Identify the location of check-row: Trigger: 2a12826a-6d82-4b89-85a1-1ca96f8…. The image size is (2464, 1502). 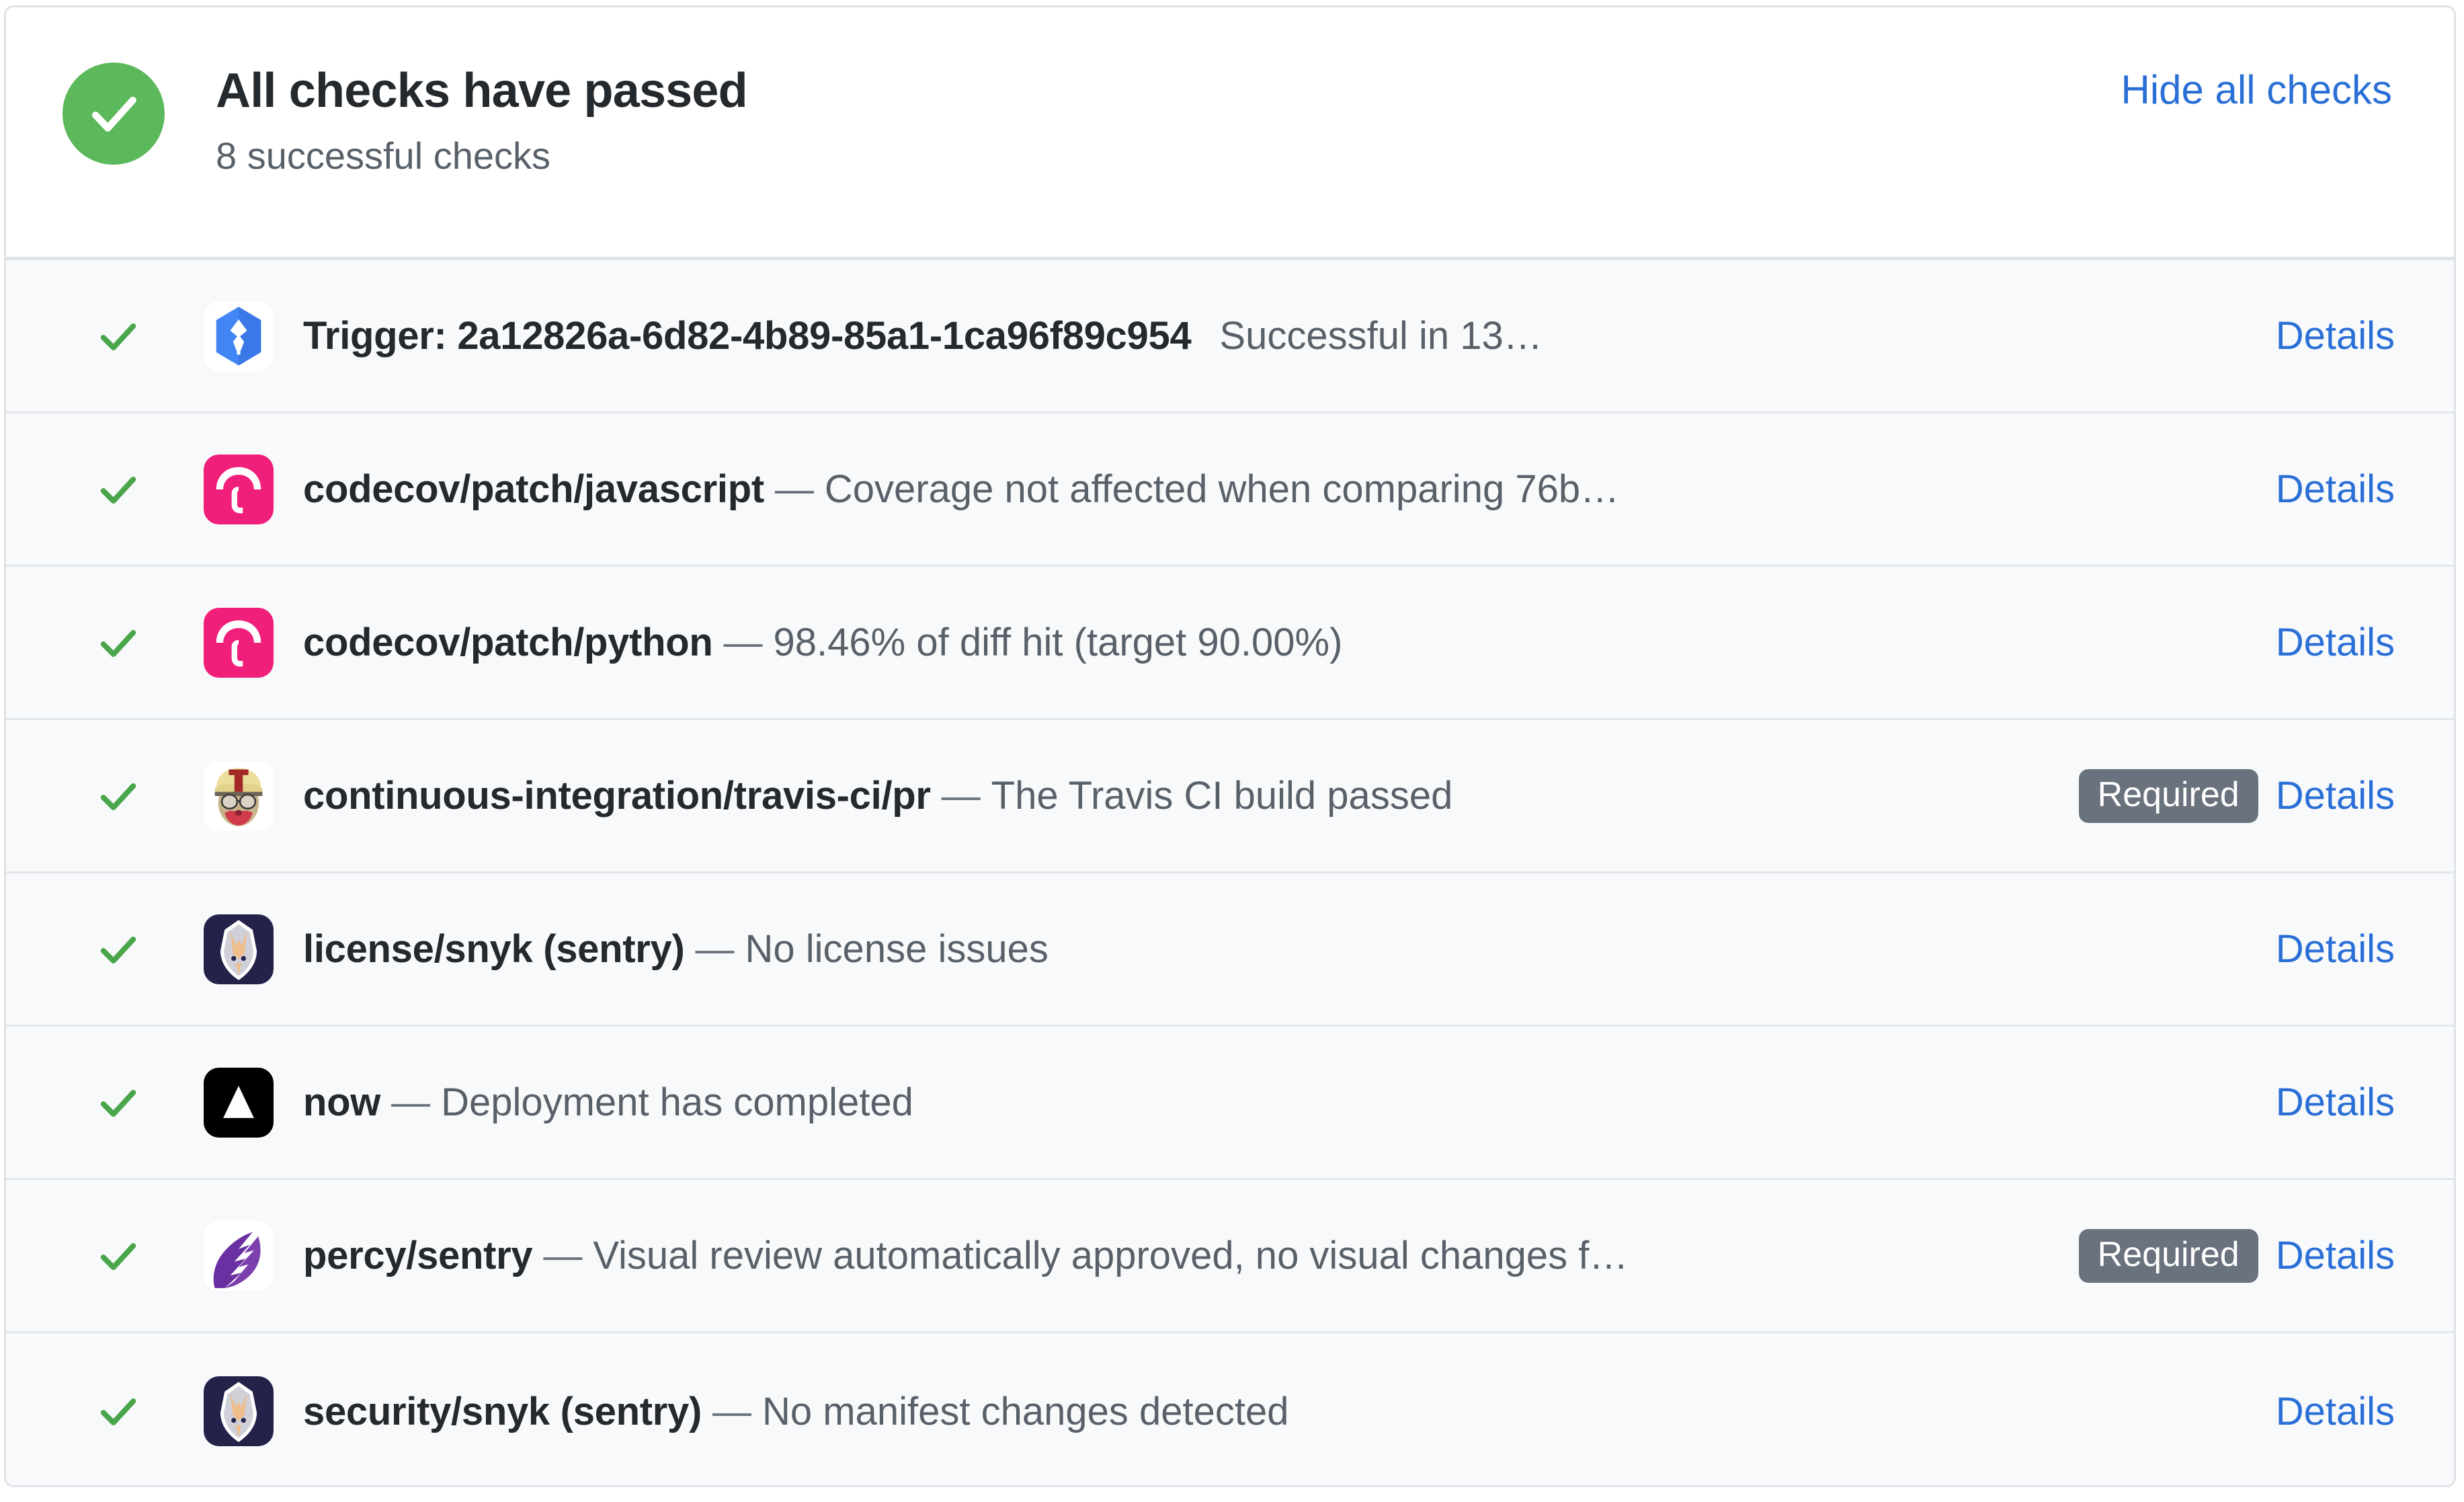
(1230, 336).